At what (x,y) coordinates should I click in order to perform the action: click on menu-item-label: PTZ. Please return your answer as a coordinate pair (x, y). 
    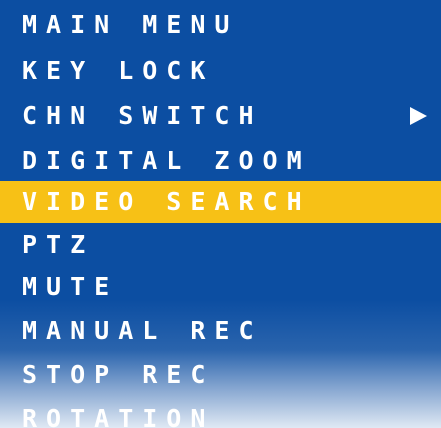
    Looking at the image, I should click on (58, 244).